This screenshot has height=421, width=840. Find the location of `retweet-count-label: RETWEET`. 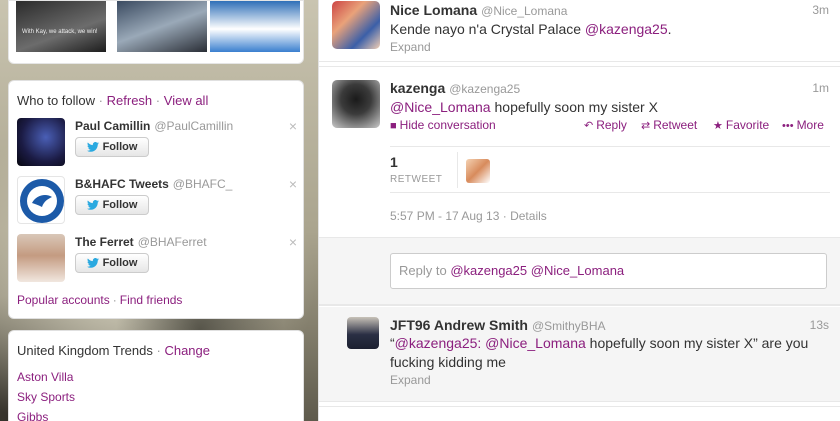

retweet-count-label: RETWEET is located at coordinates (416, 179).